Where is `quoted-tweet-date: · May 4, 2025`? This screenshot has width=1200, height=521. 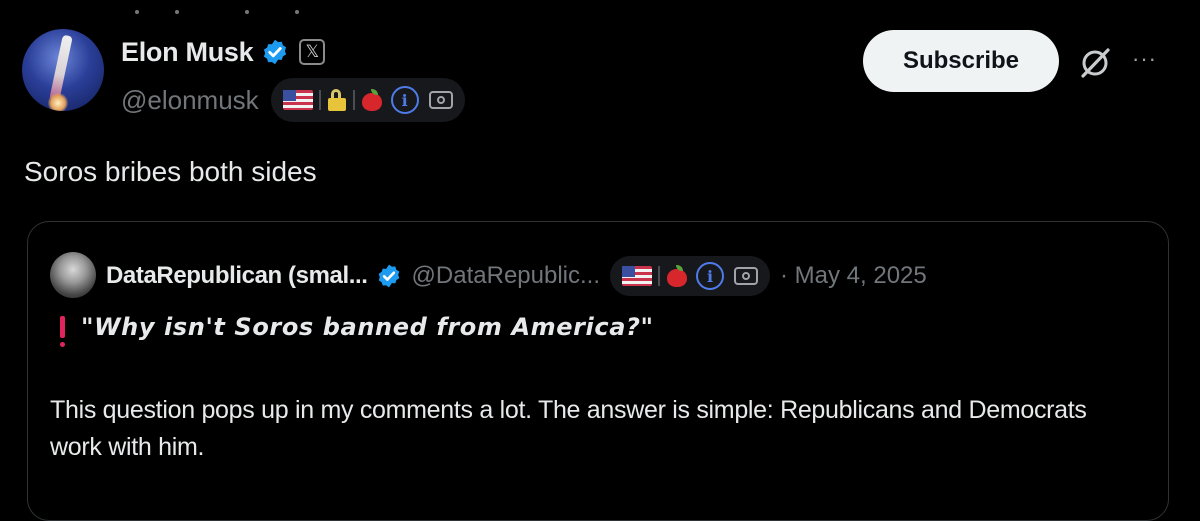 quoted-tweet-date: · May 4, 2025 is located at coordinates (853, 276).